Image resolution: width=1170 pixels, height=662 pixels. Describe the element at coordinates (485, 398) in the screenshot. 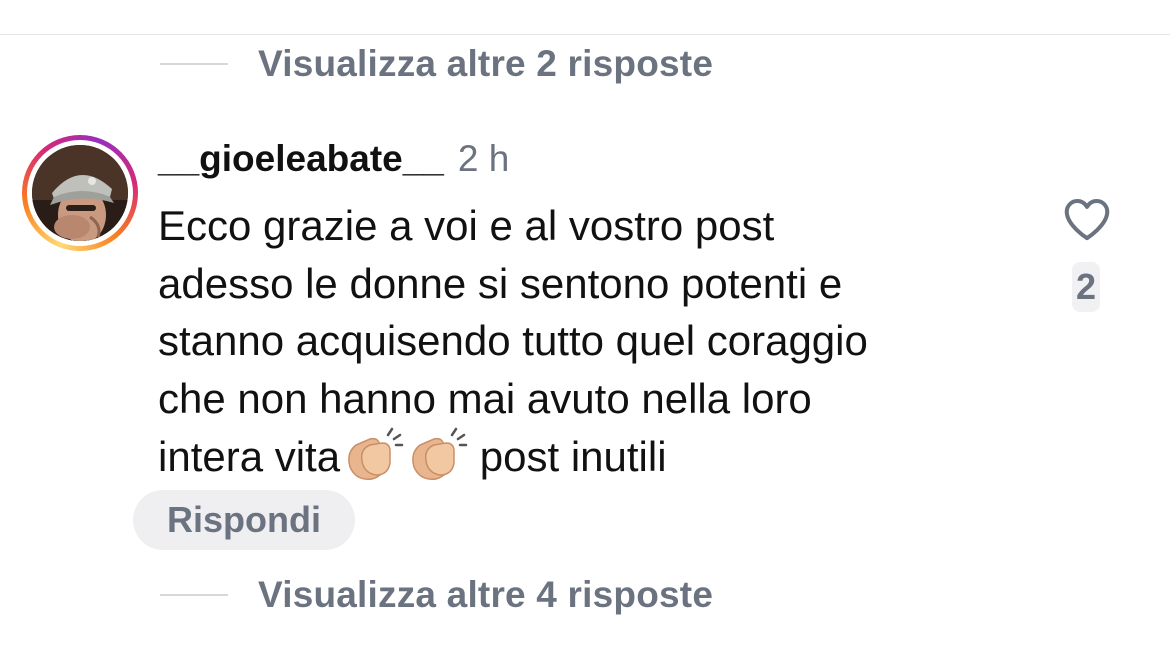

I see `comment-text-line: che non hanno mai avuto nella loro` at that location.